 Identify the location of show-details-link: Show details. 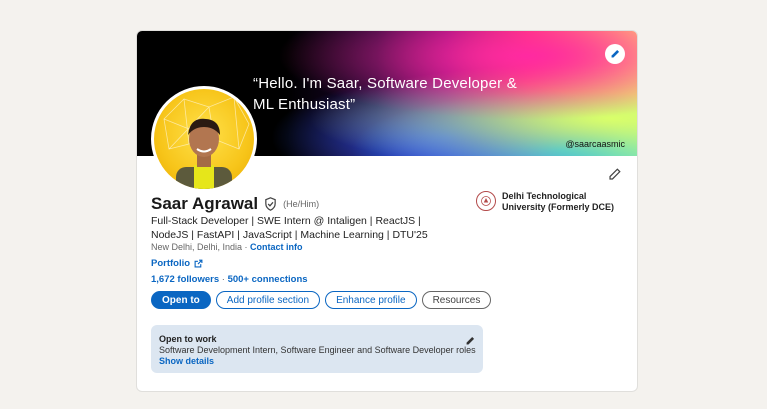
(186, 361).